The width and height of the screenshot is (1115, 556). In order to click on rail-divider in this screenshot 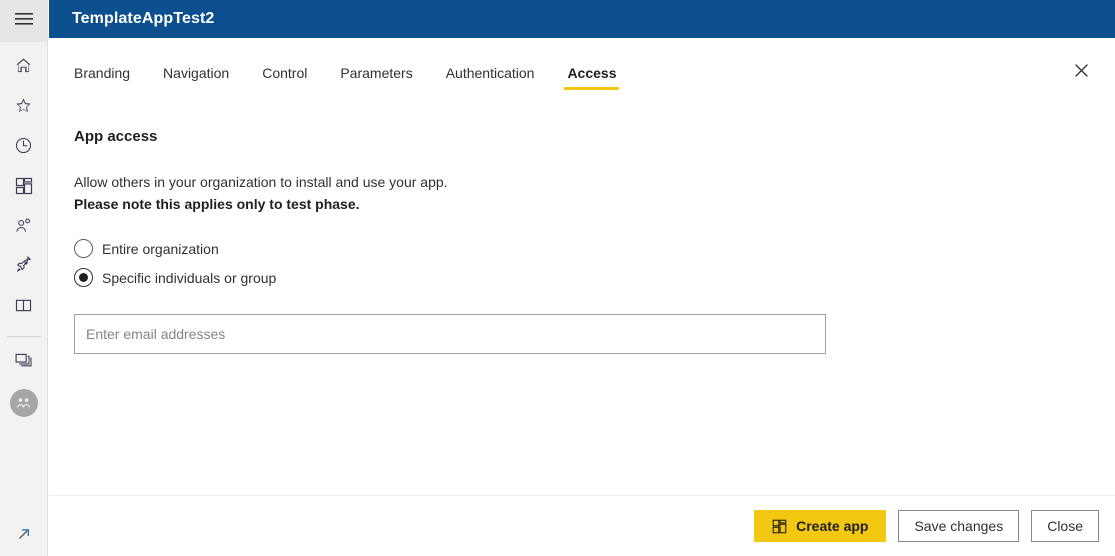, I will do `click(23, 336)`.